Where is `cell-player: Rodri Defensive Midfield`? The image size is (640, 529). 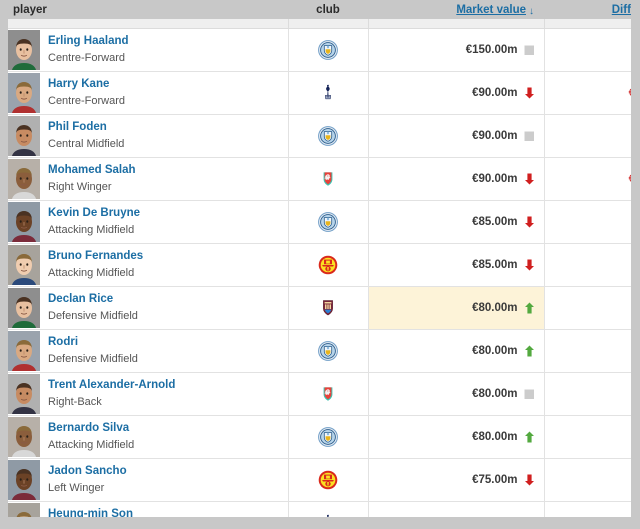
cell-player: Rodri Defensive Midfield is located at coordinates (148, 351).